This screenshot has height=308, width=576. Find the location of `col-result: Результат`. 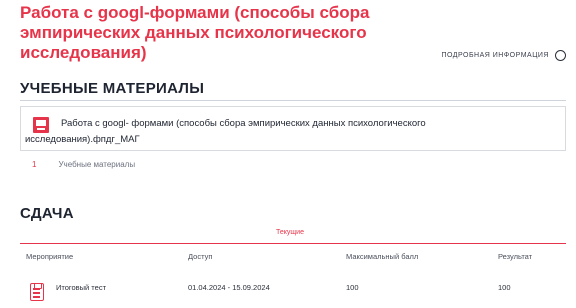

col-result: Результат is located at coordinates (515, 256).